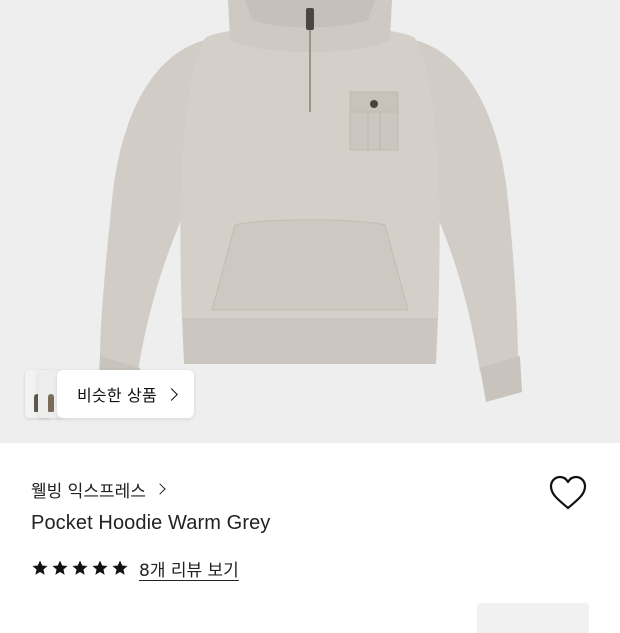 This screenshot has width=620, height=633. I want to click on similar-items-button: 비슷한 상품, so click(125, 394).